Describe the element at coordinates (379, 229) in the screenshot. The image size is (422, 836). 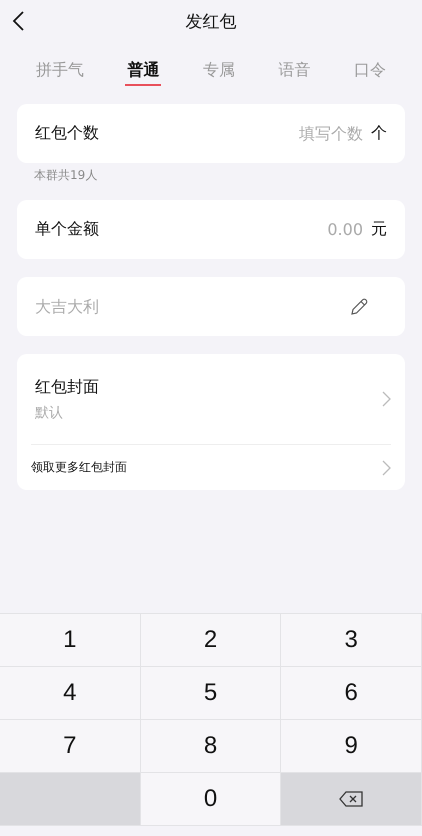
I see `unit-label: 元` at that location.